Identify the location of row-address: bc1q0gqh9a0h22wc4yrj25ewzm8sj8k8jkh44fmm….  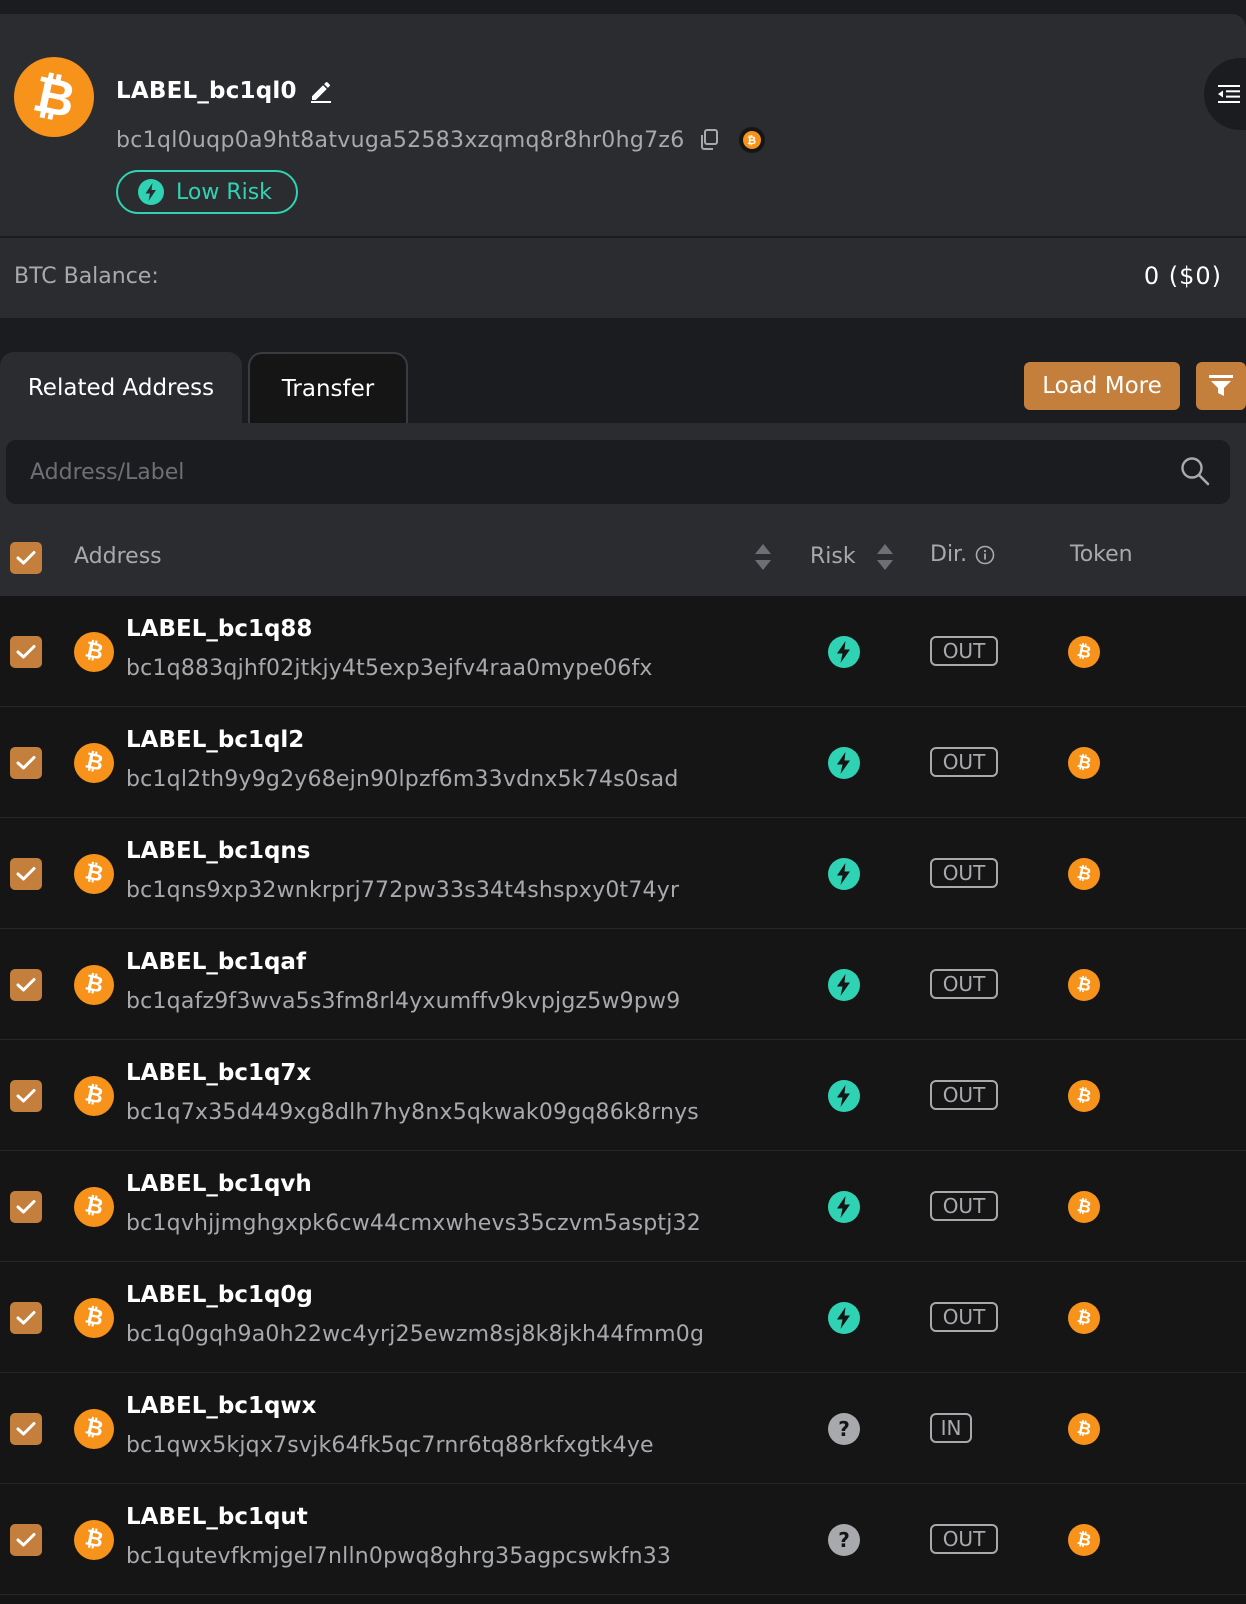
(415, 1334).